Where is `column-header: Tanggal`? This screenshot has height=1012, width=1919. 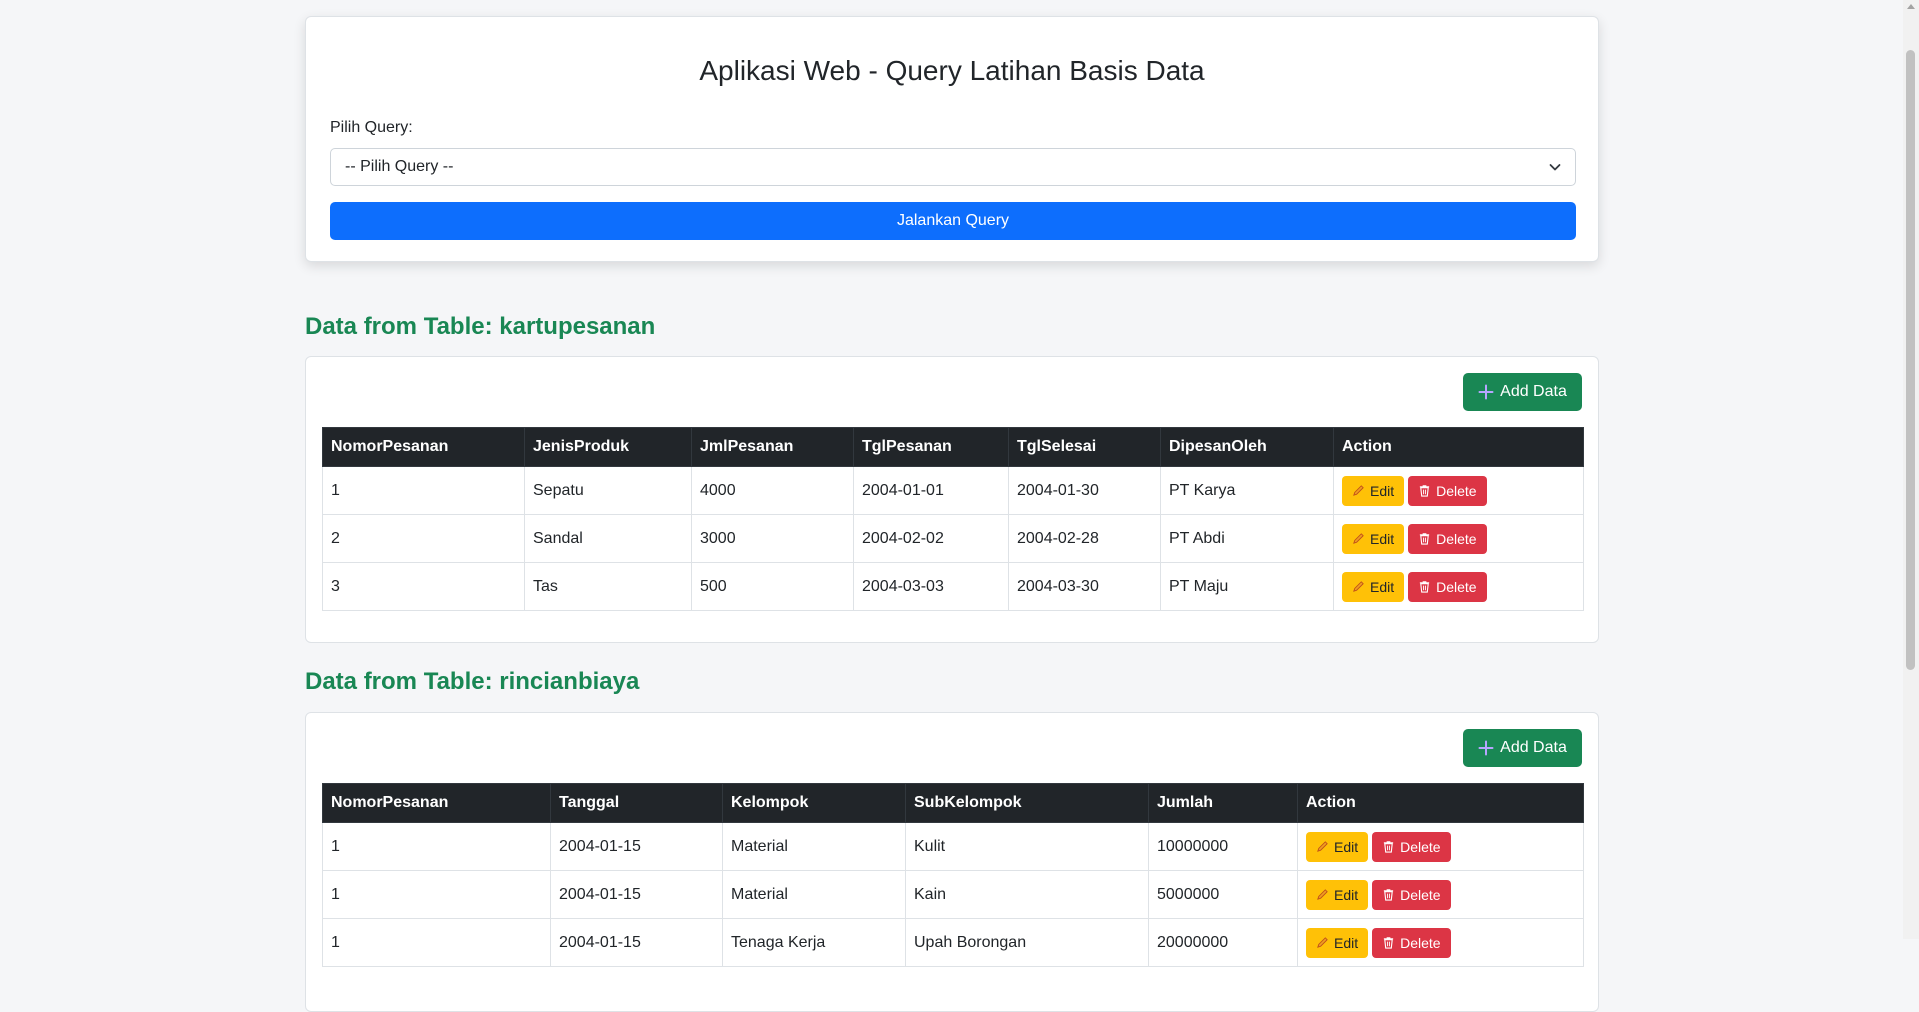 column-header: Tanggal is located at coordinates (636, 803).